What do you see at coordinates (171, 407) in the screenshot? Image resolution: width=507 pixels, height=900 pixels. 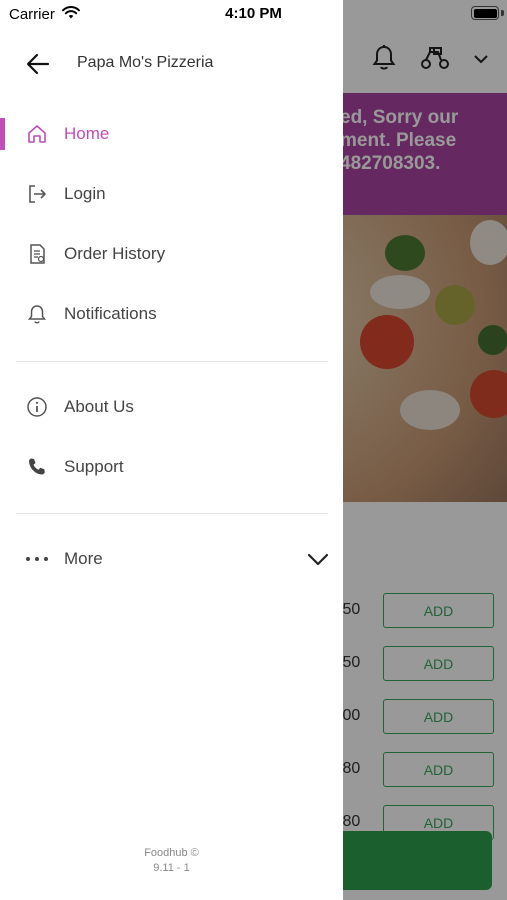 I see `drawer-item-about-us: About Us` at bounding box center [171, 407].